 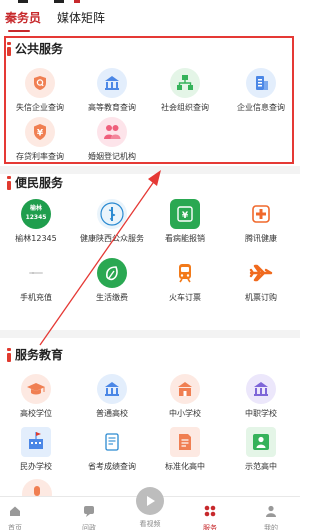 What do you see at coordinates (210, 527) in the screenshot?
I see `nav-label: 服务` at bounding box center [210, 527].